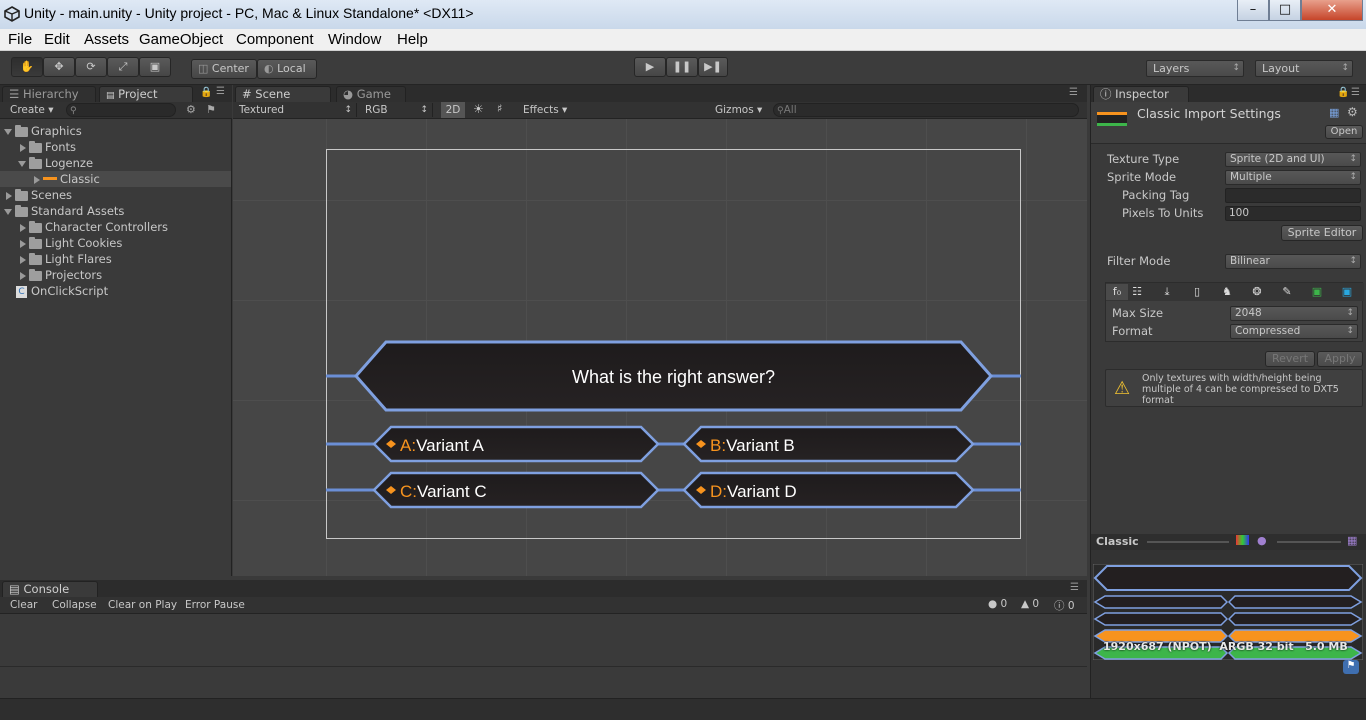 The width and height of the screenshot is (1366, 720). I want to click on collapse-button: Collapse, so click(74, 605).